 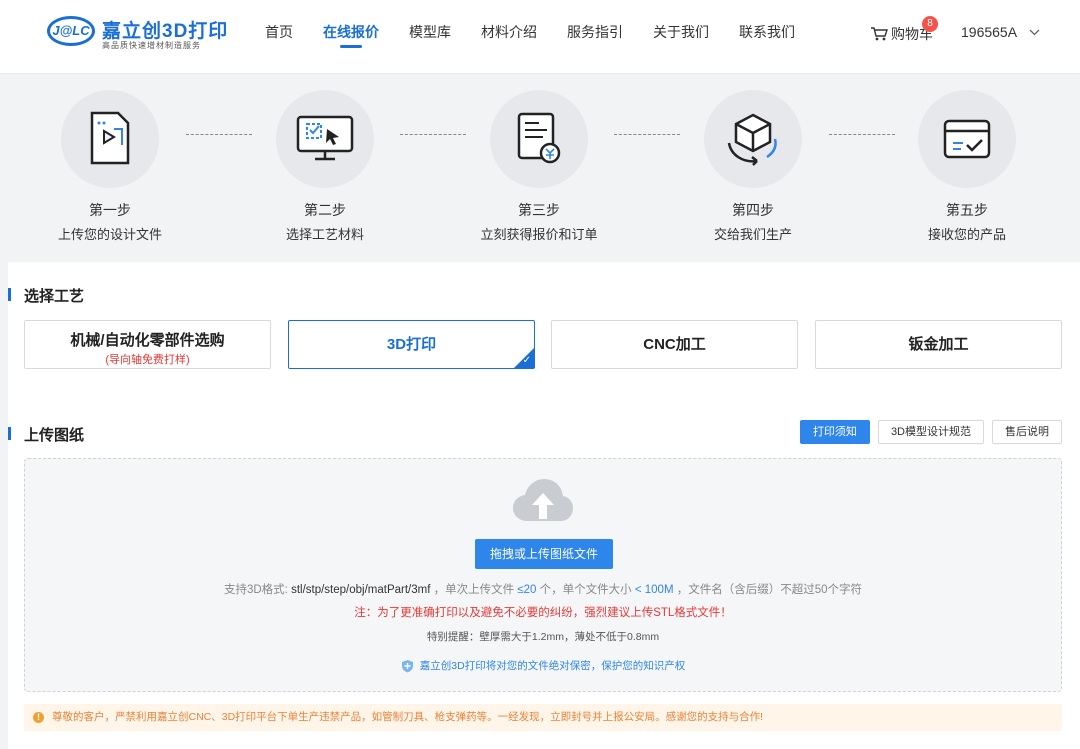 I want to click on step-1-circle, so click(x=110, y=139).